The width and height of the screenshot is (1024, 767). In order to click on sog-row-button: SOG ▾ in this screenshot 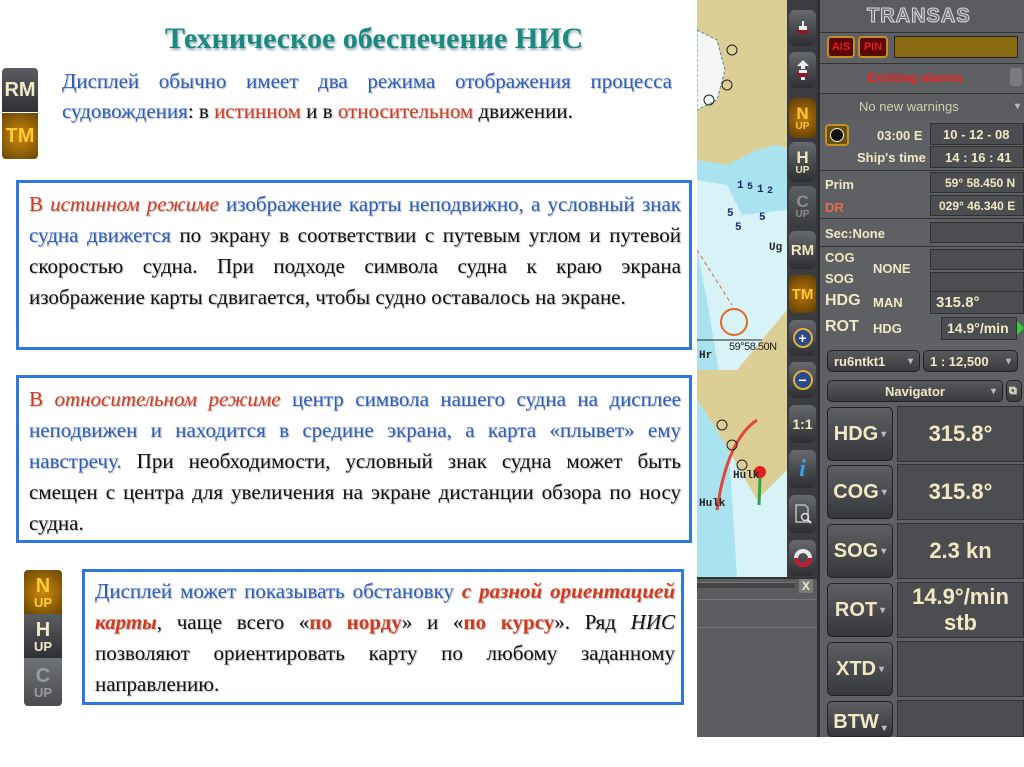, I will do `click(860, 551)`.